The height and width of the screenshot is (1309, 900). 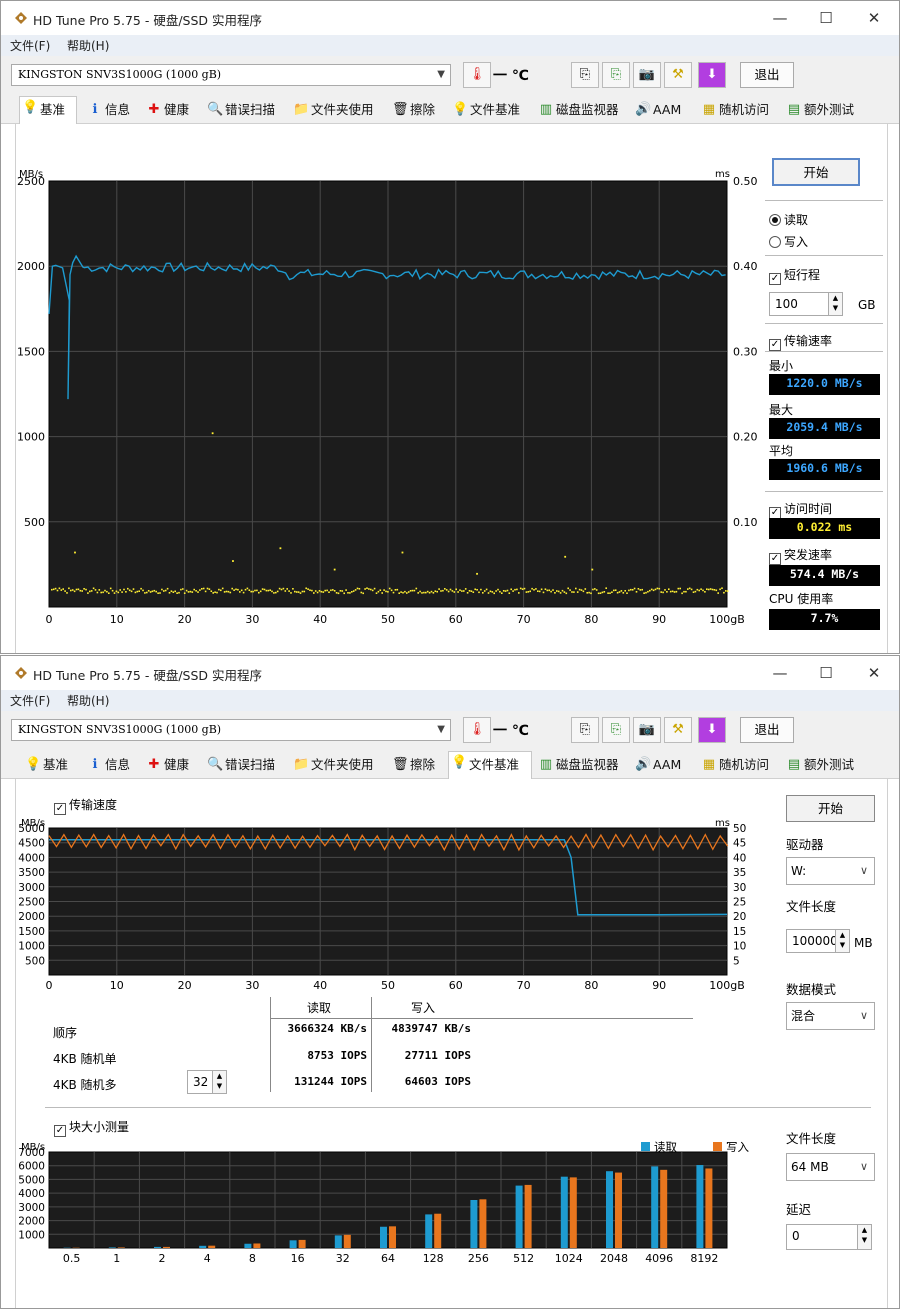 What do you see at coordinates (830, 871) in the screenshot?
I see `drive-letter-select: W: ∨` at bounding box center [830, 871].